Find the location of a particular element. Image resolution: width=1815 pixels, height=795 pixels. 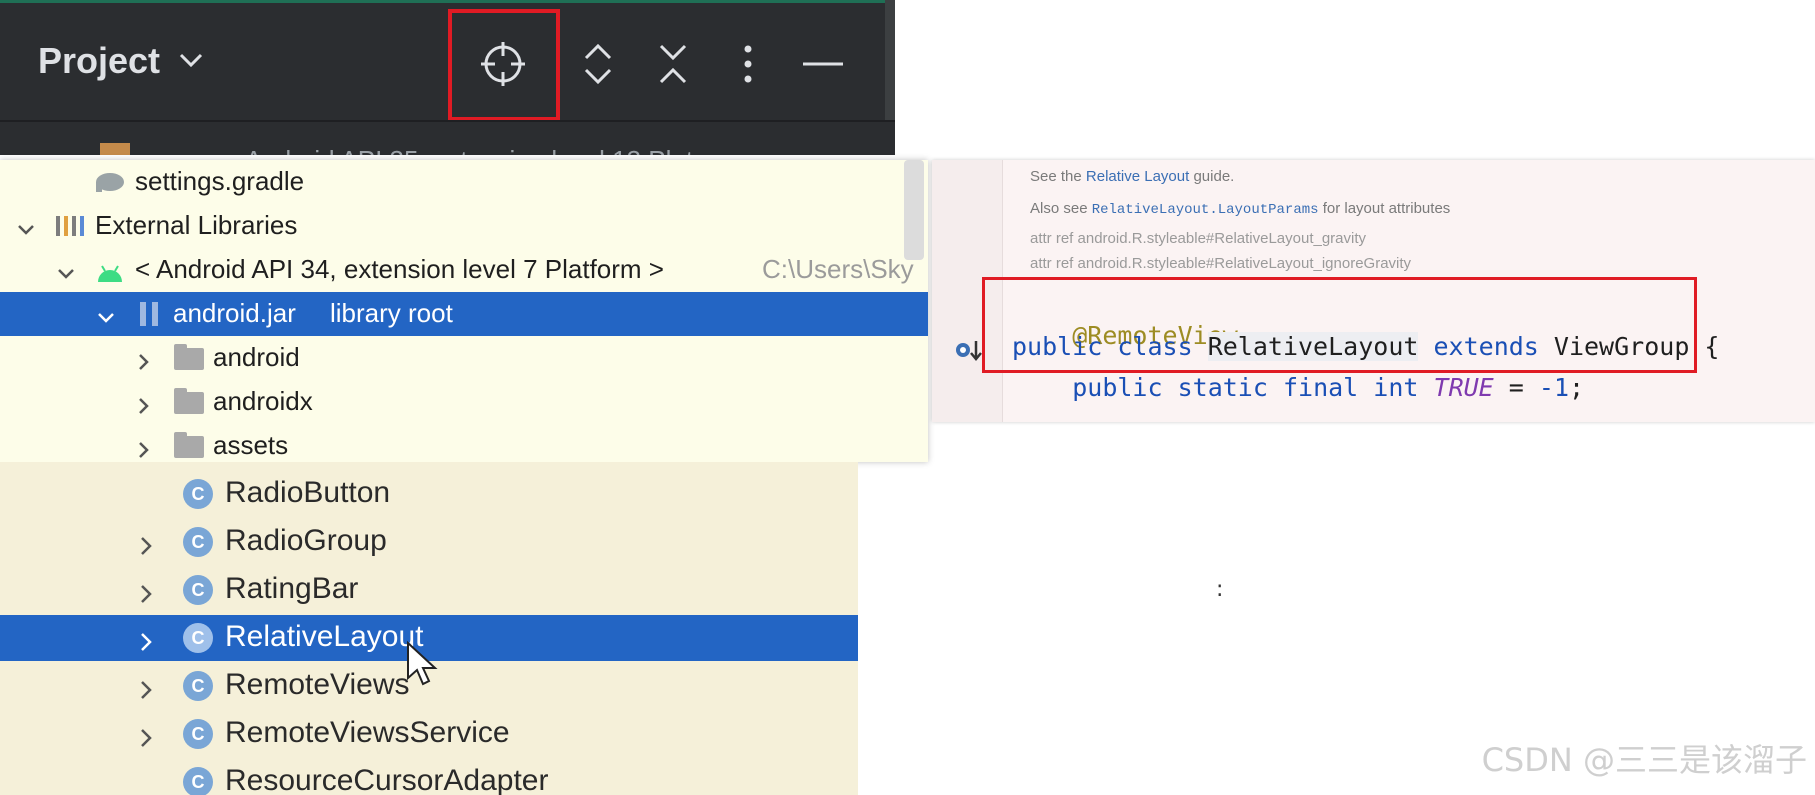

class-label: RadioButton is located at coordinates (308, 492).